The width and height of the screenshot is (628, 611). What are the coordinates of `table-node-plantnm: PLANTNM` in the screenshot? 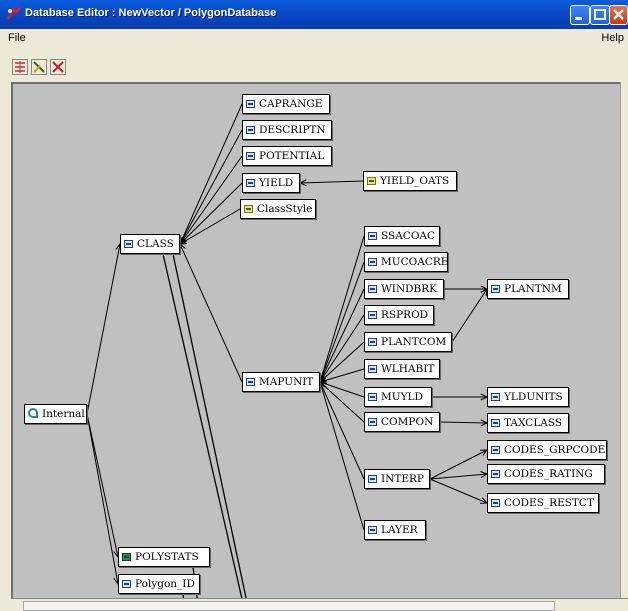 It's located at (528, 289).